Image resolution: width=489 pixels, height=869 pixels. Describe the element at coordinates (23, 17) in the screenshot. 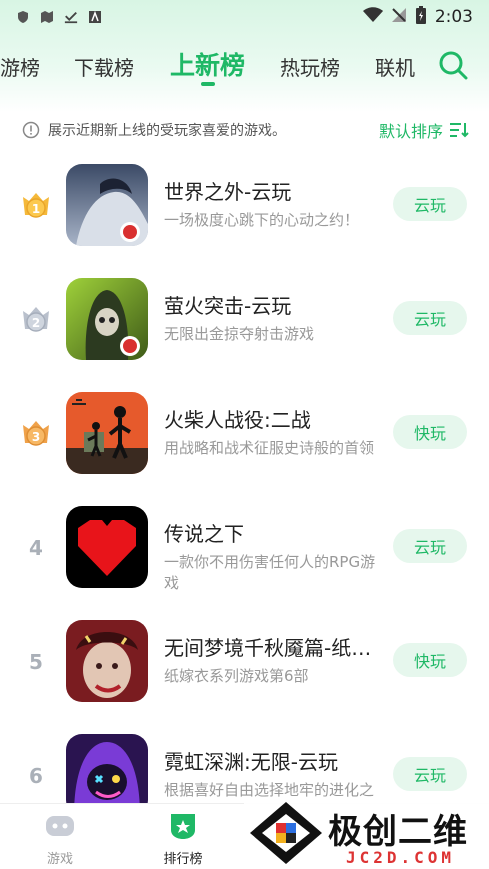

I see `shield-icon` at that location.